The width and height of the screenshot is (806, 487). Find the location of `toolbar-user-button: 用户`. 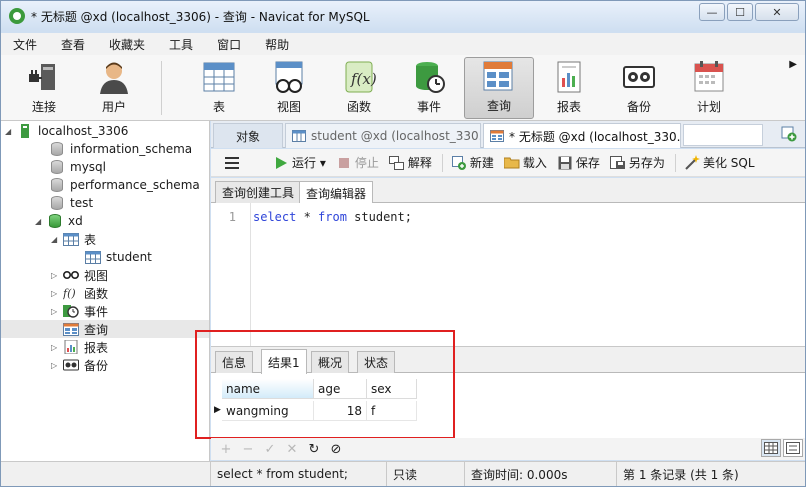

toolbar-user-button: 用户 is located at coordinates (114, 88).